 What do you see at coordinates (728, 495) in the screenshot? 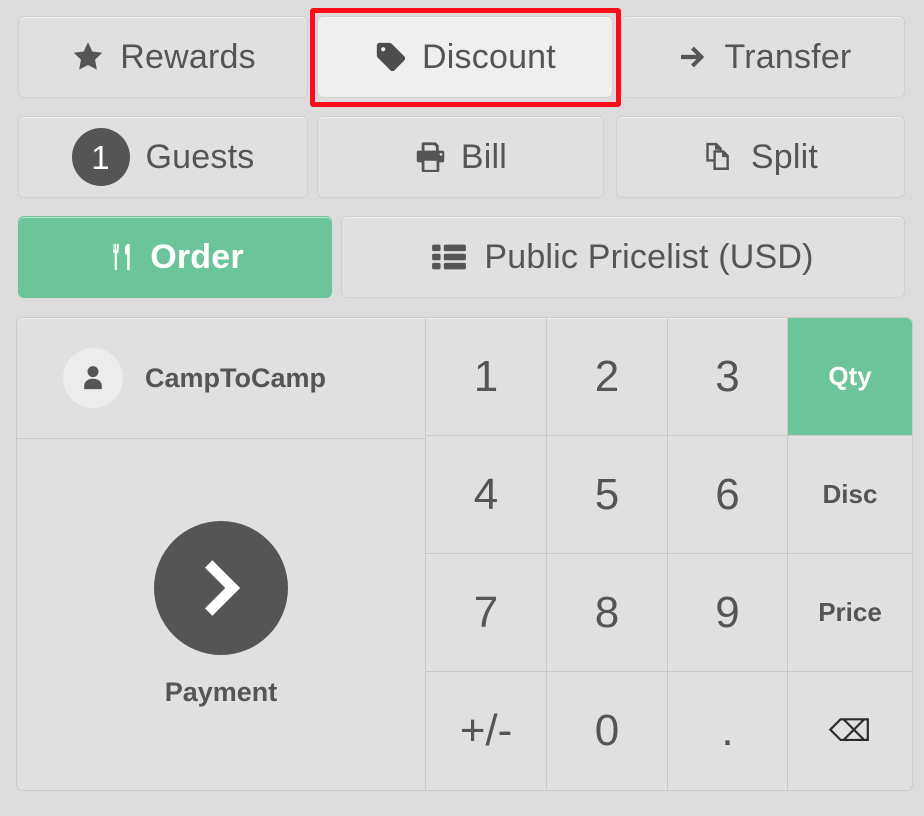
I see `numpad-6: 6` at bounding box center [728, 495].